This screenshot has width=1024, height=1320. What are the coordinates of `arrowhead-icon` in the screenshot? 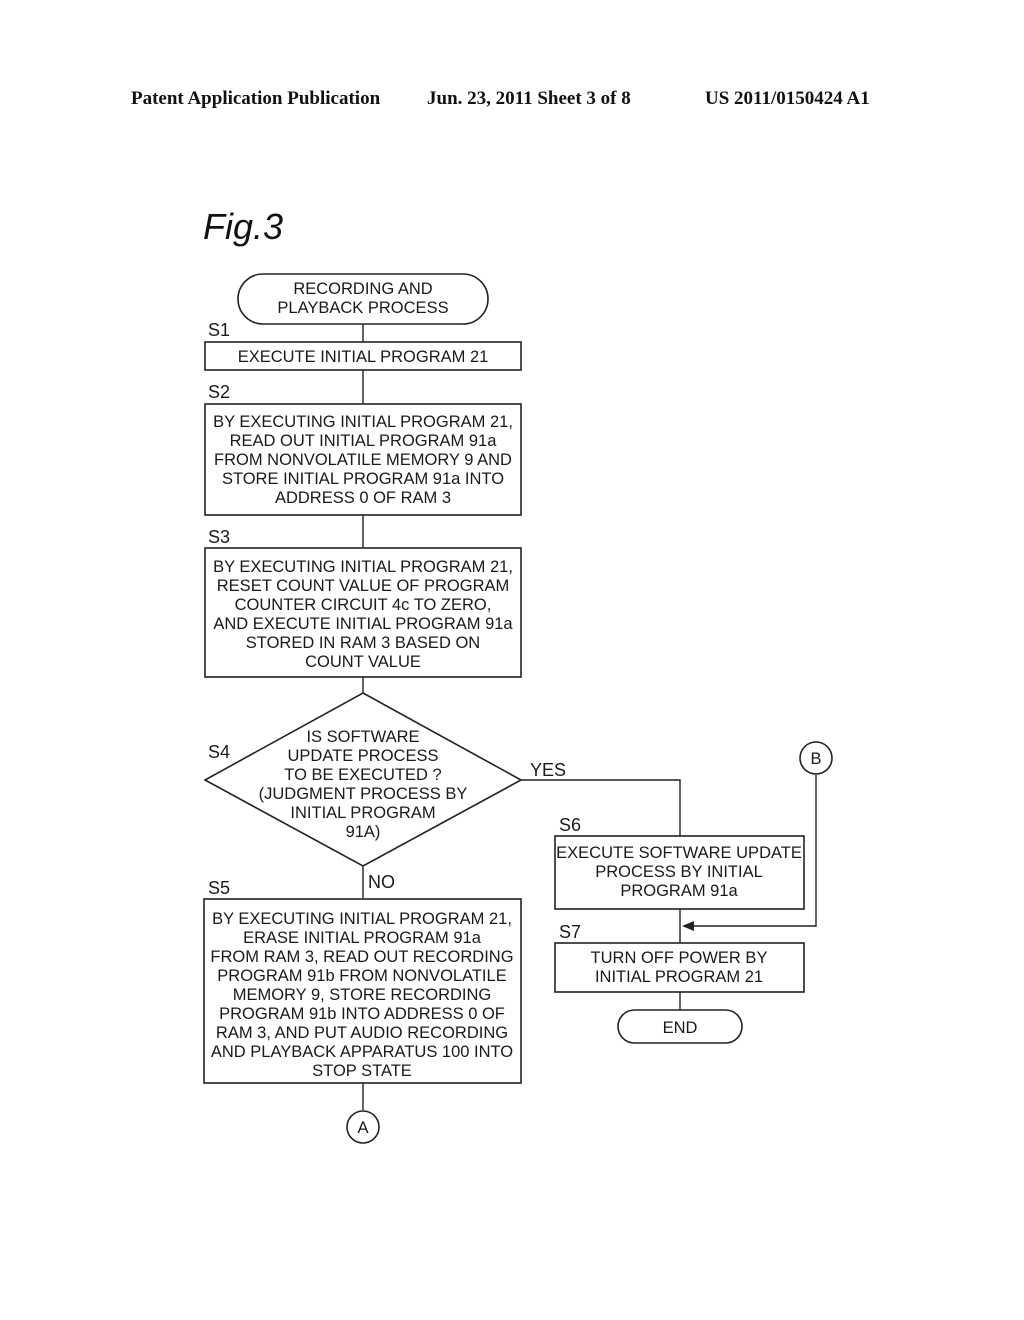 It's located at (688, 926).